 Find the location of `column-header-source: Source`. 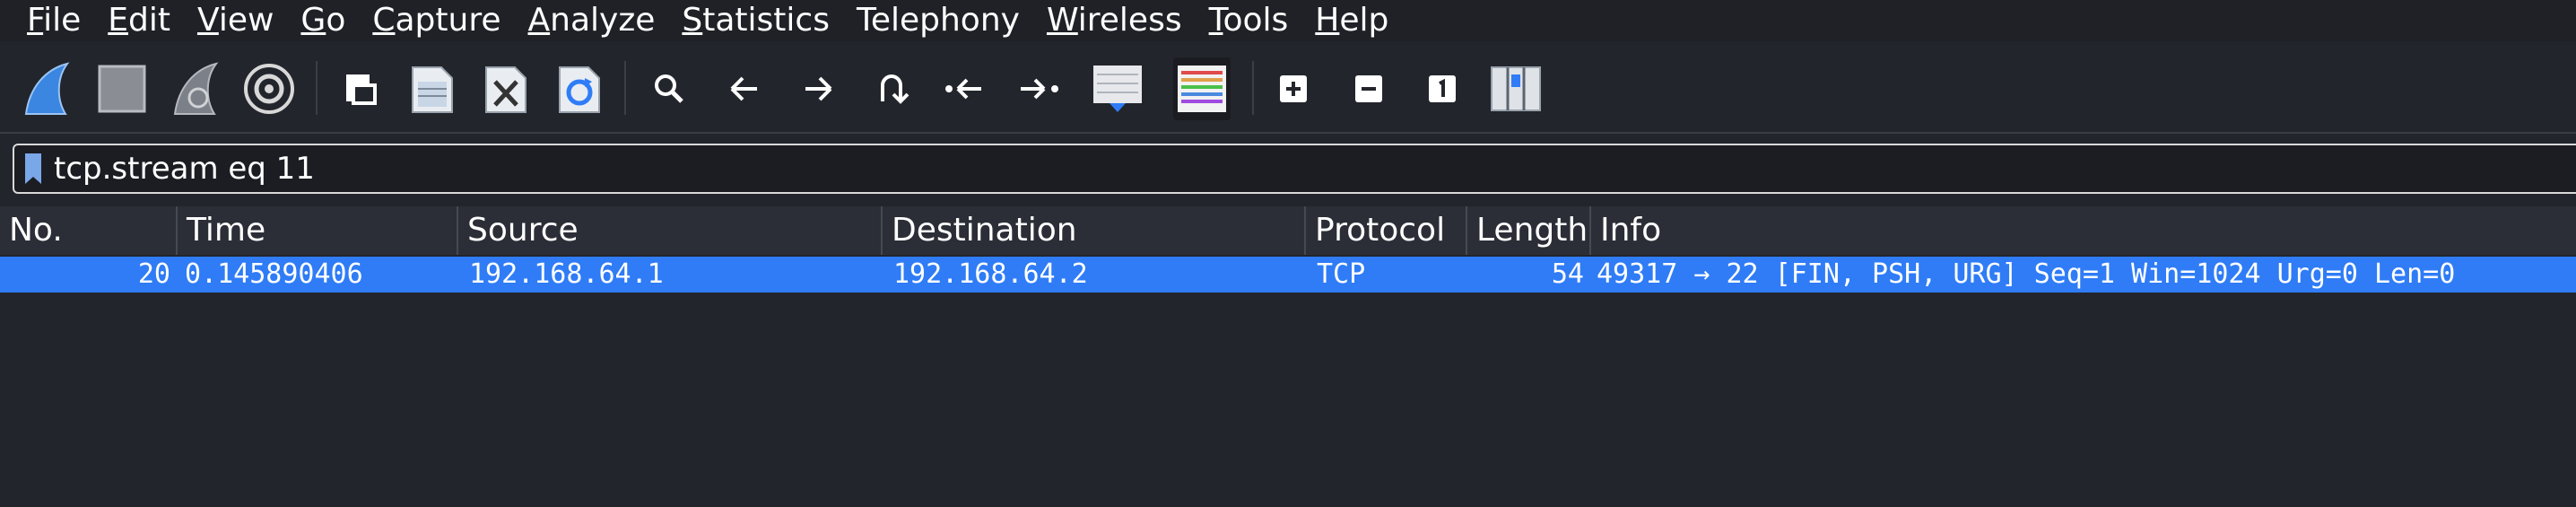

column-header-source: Source is located at coordinates (670, 230).